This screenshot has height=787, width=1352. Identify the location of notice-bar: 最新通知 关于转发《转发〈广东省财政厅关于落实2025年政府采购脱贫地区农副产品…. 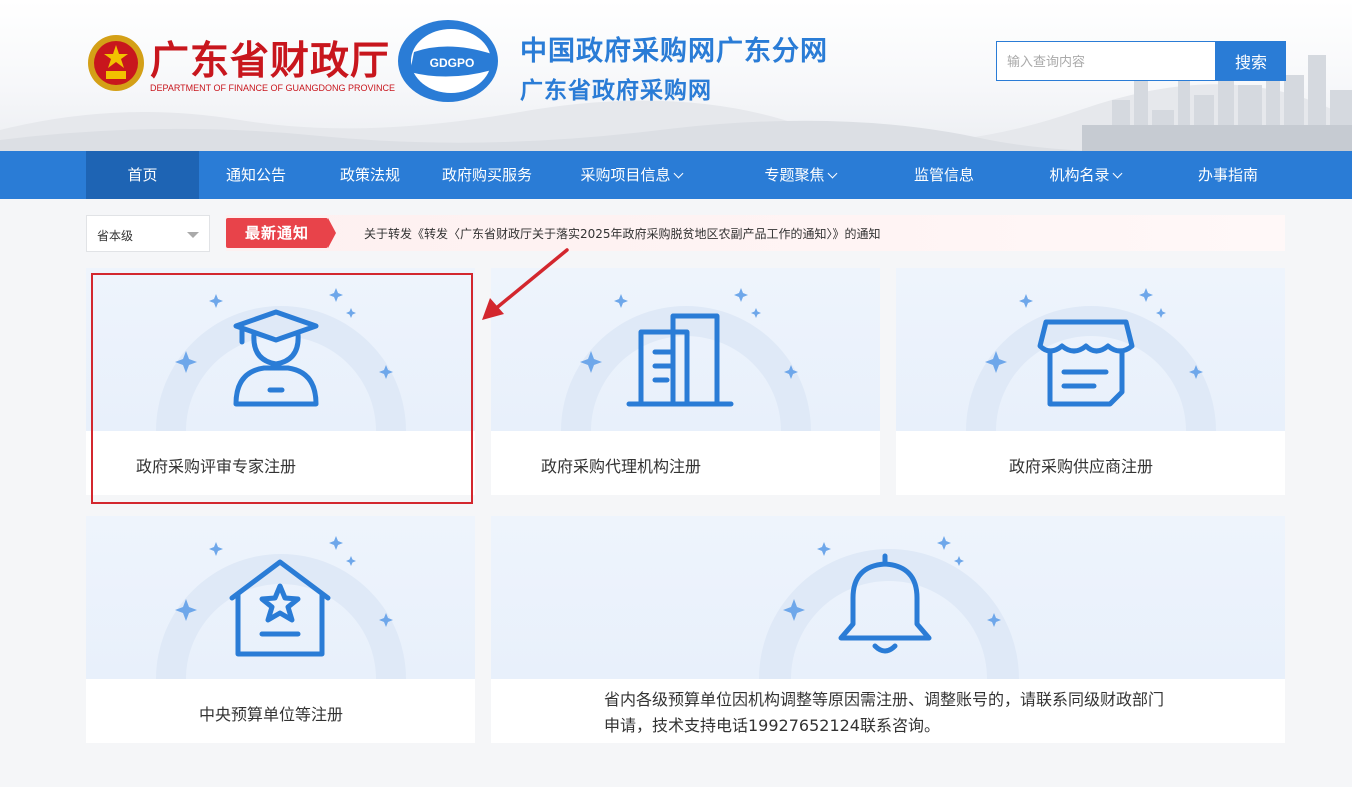
(755, 233).